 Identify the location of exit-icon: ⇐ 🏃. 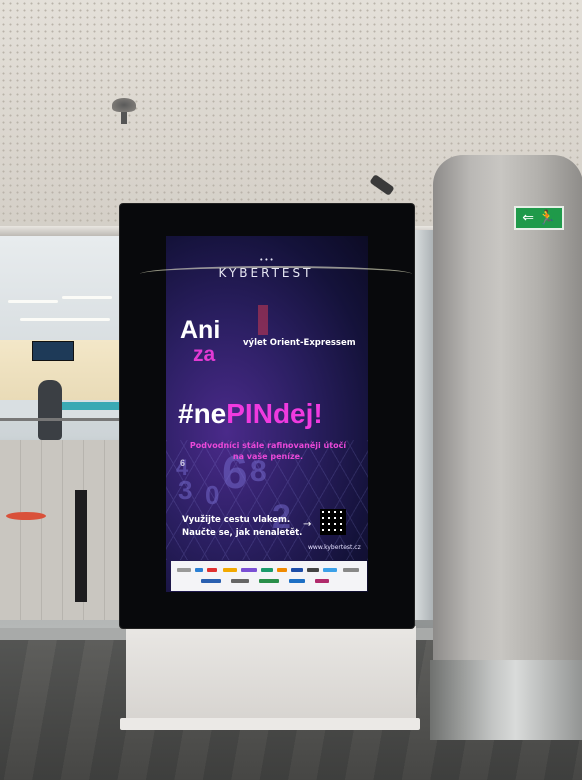
(539, 218).